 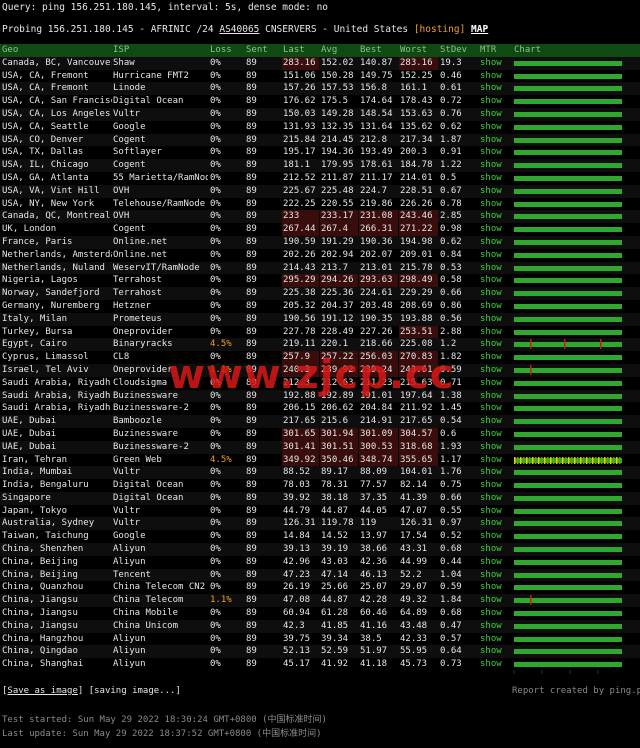 I want to click on cell-stdev: 0.68, so click(x=451, y=549).